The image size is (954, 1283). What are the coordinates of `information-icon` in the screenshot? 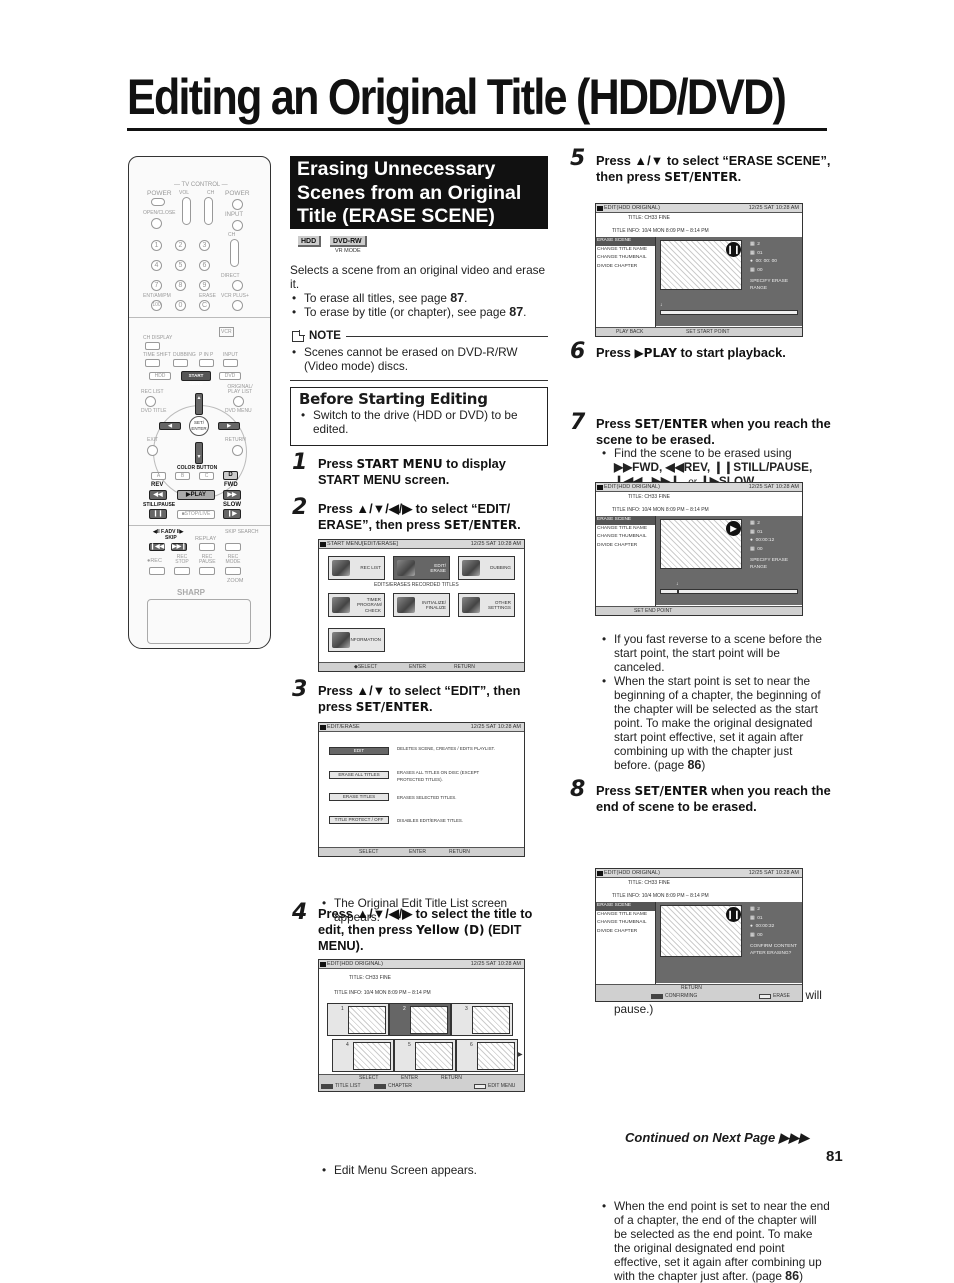 It's located at (341, 640).